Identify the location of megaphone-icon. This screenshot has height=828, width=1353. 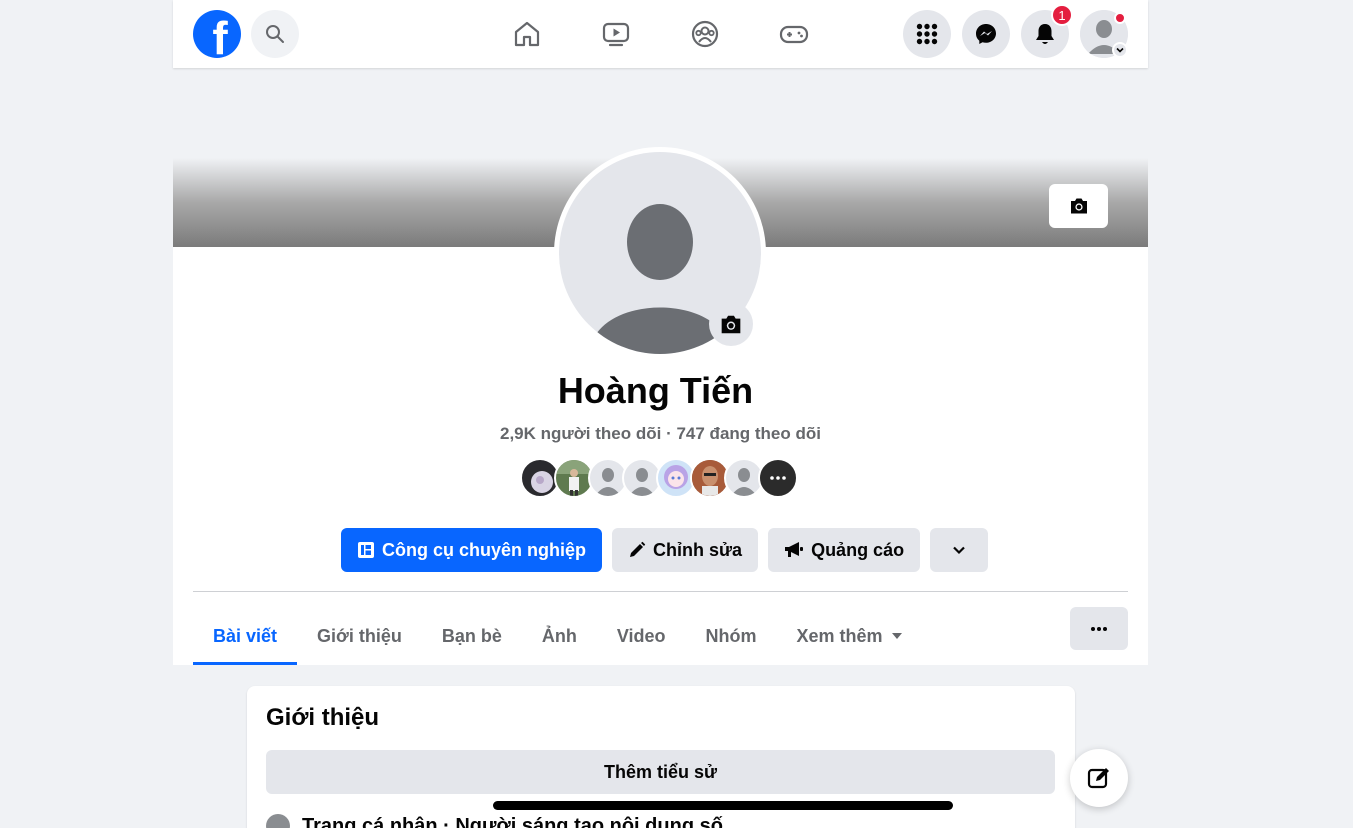
(794, 549).